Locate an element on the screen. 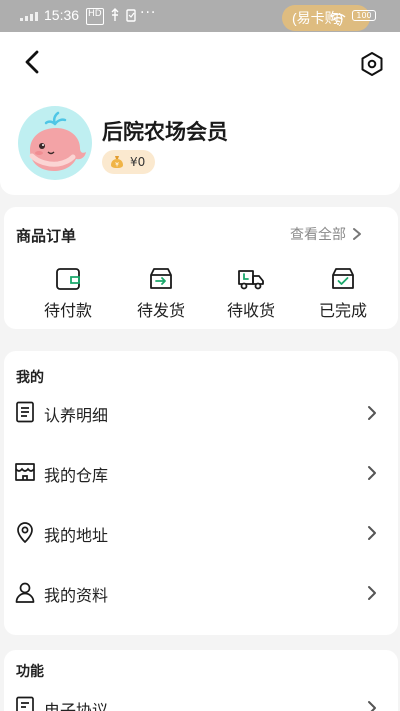 The height and width of the screenshot is (711, 400). order-tab-pending-shipment: 待发货 is located at coordinates (161, 295).